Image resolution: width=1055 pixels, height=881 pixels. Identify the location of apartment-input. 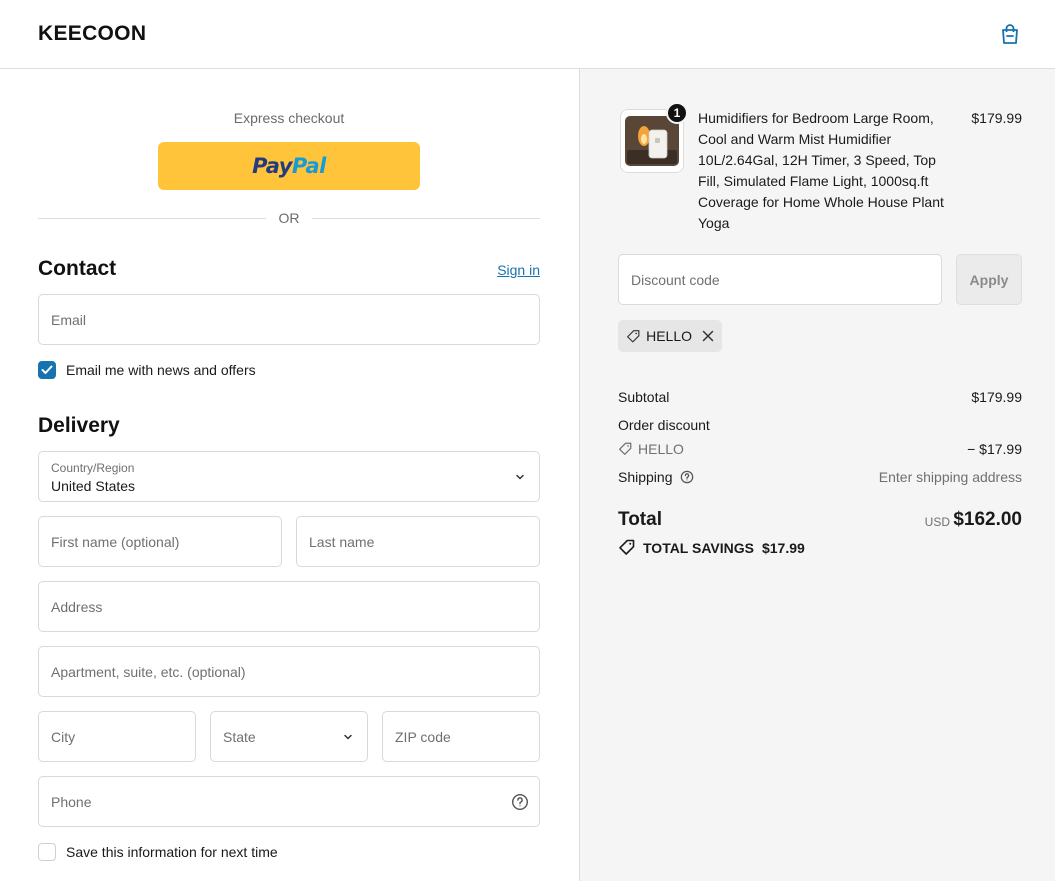
(289, 671).